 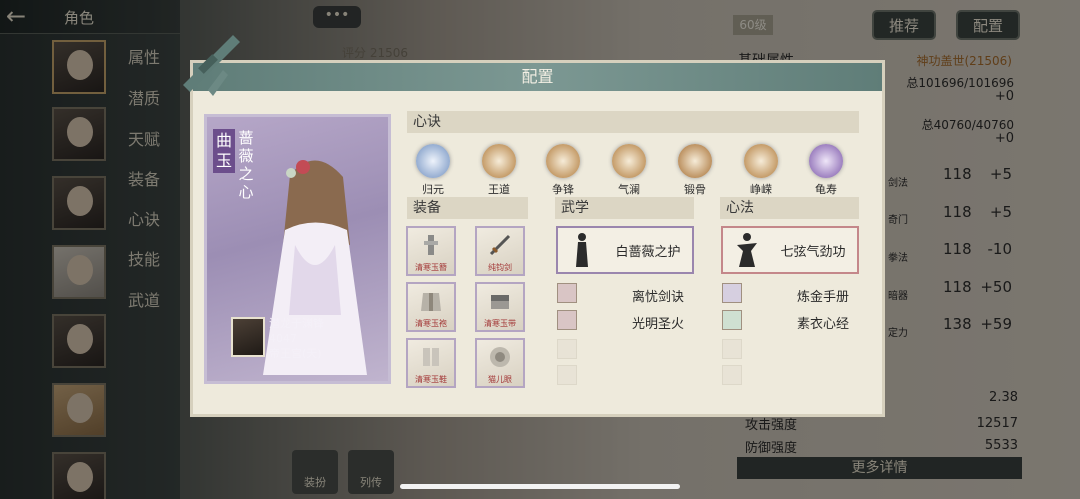 I want to click on sword-icon, so click(x=500, y=245).